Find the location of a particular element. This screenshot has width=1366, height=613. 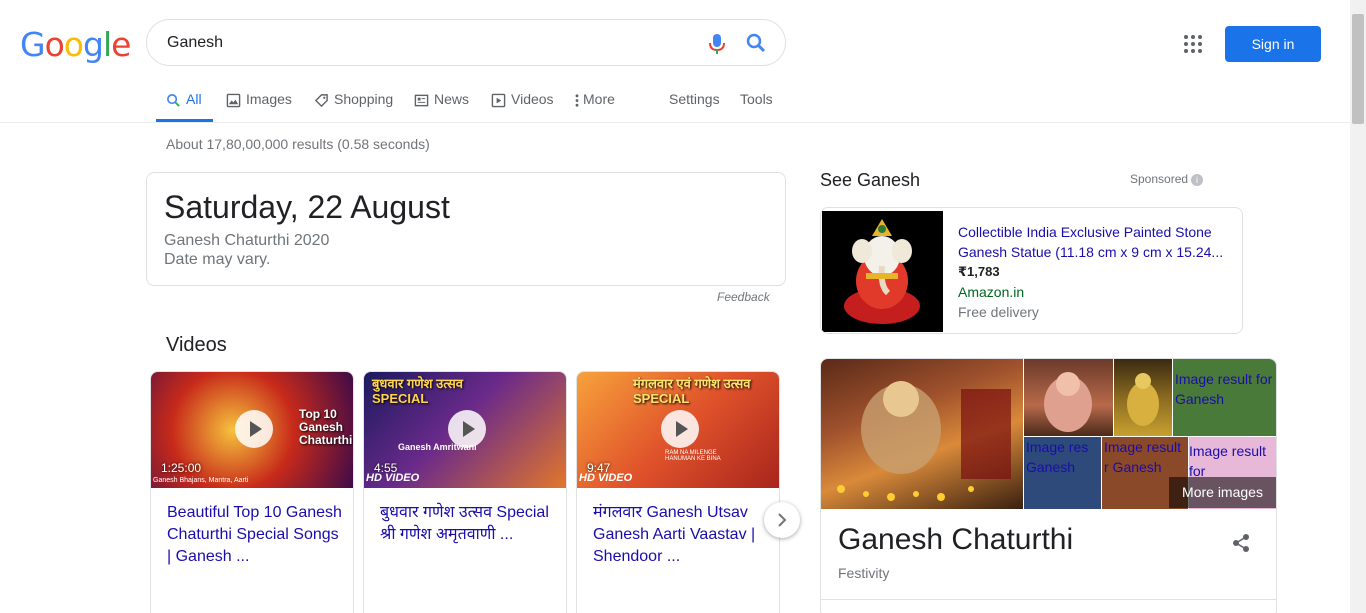

header-divider is located at coordinates (675, 122).